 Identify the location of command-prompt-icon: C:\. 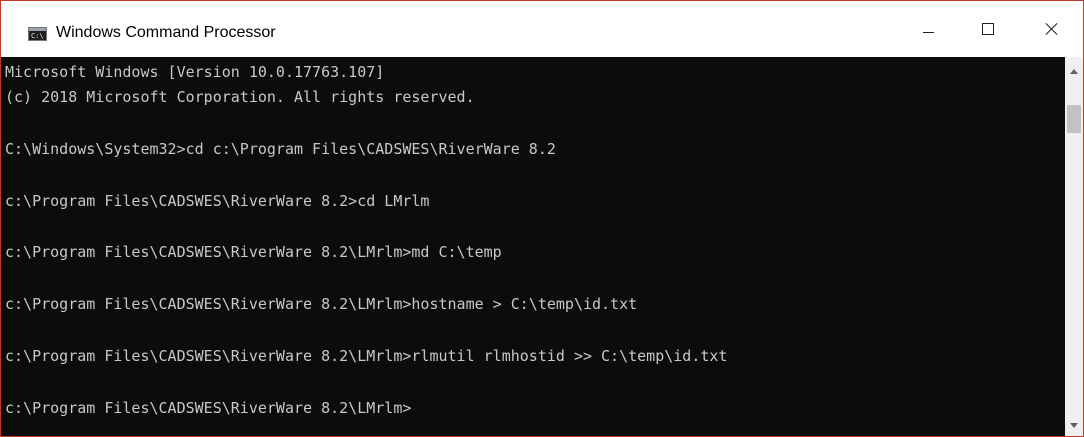
(37, 34).